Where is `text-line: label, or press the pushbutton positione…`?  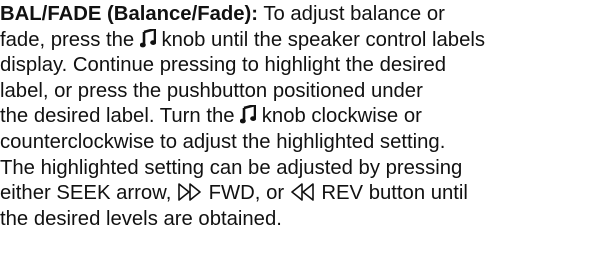
text-line: label, or press the pushbutton positione… is located at coordinates (299, 92).